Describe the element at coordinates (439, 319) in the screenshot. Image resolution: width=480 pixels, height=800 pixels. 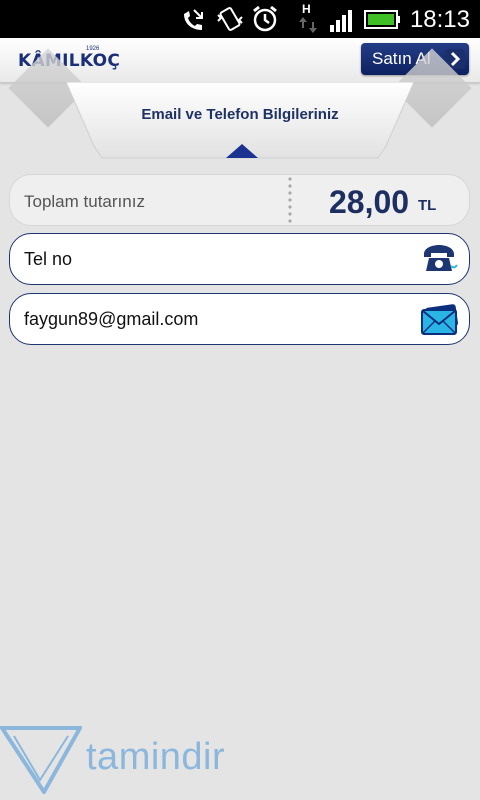
I see `envelope-icon` at that location.